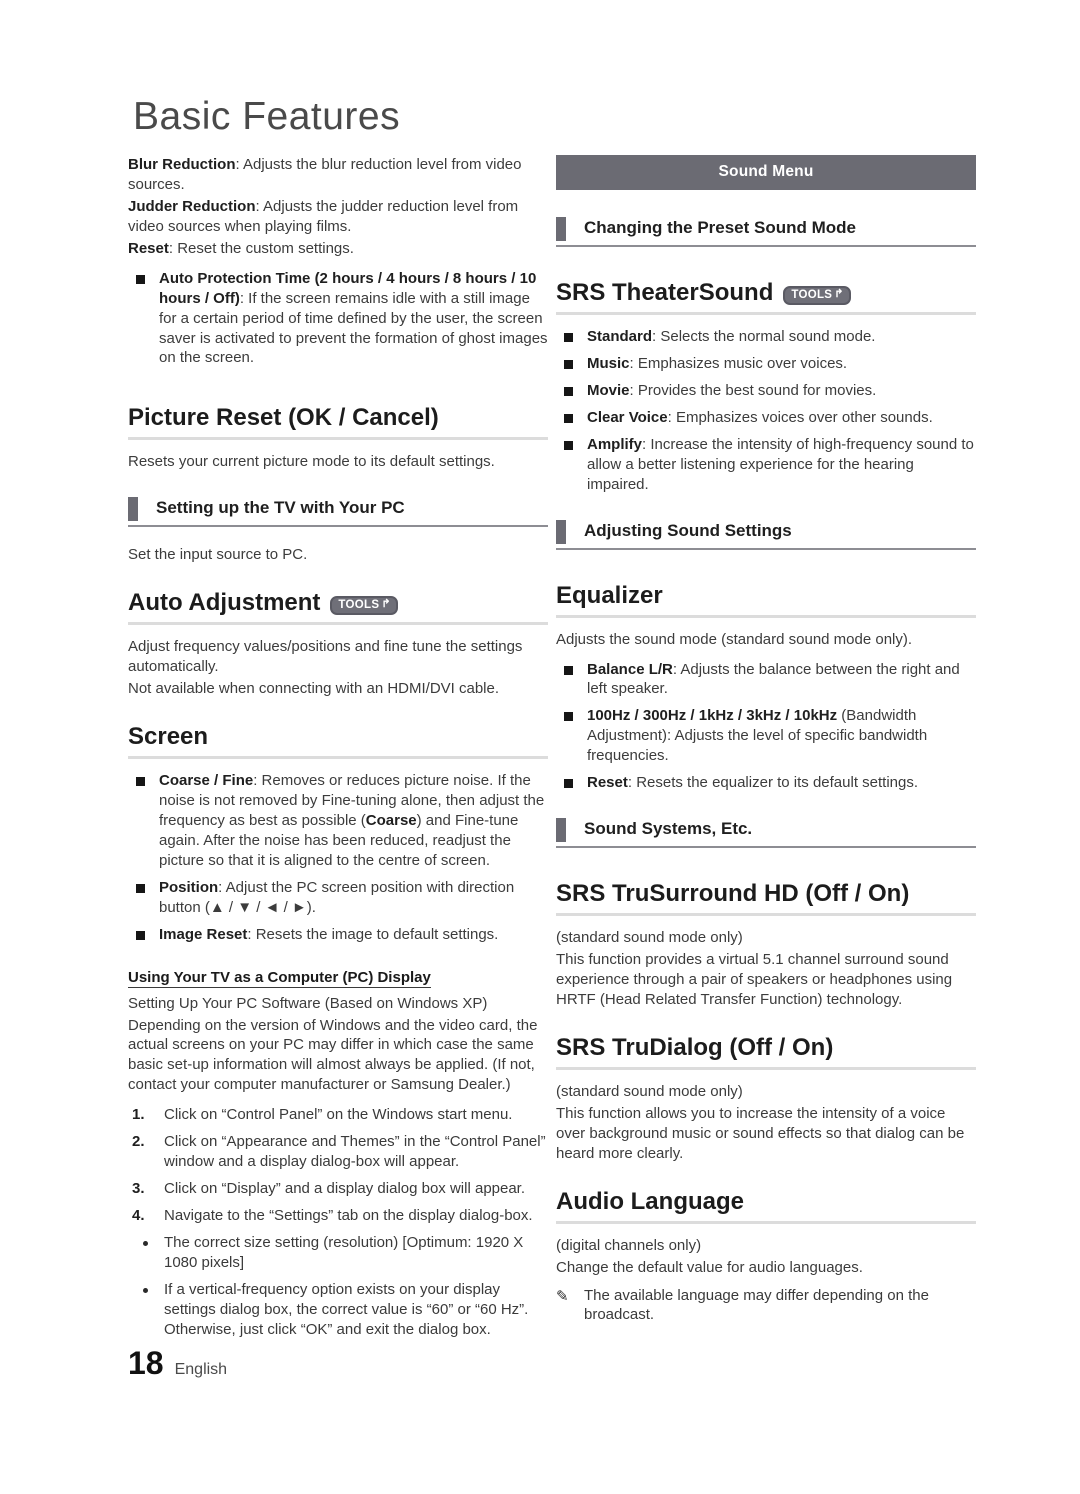 The width and height of the screenshot is (1080, 1494). I want to click on term-position: Position, so click(189, 887).